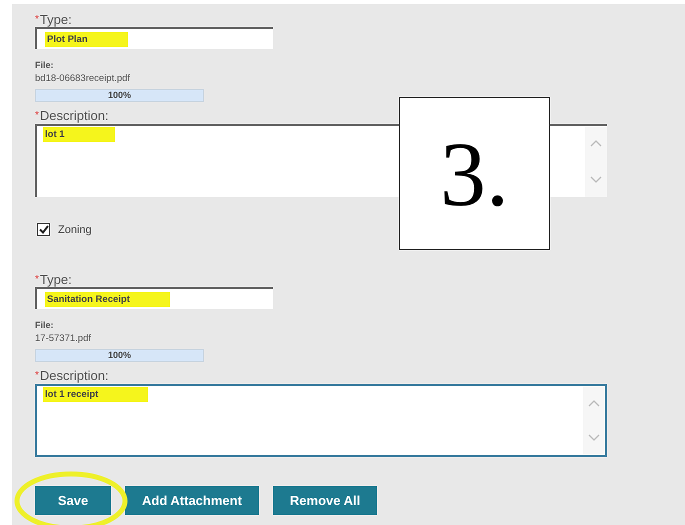 The height and width of the screenshot is (525, 685). What do you see at coordinates (154, 38) in the screenshot?
I see `type-field: Plot Plan` at bounding box center [154, 38].